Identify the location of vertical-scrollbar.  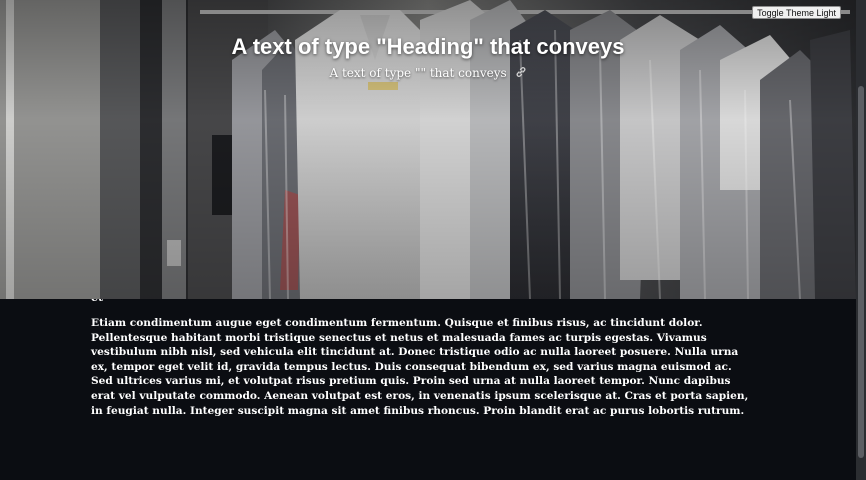
(861, 240).